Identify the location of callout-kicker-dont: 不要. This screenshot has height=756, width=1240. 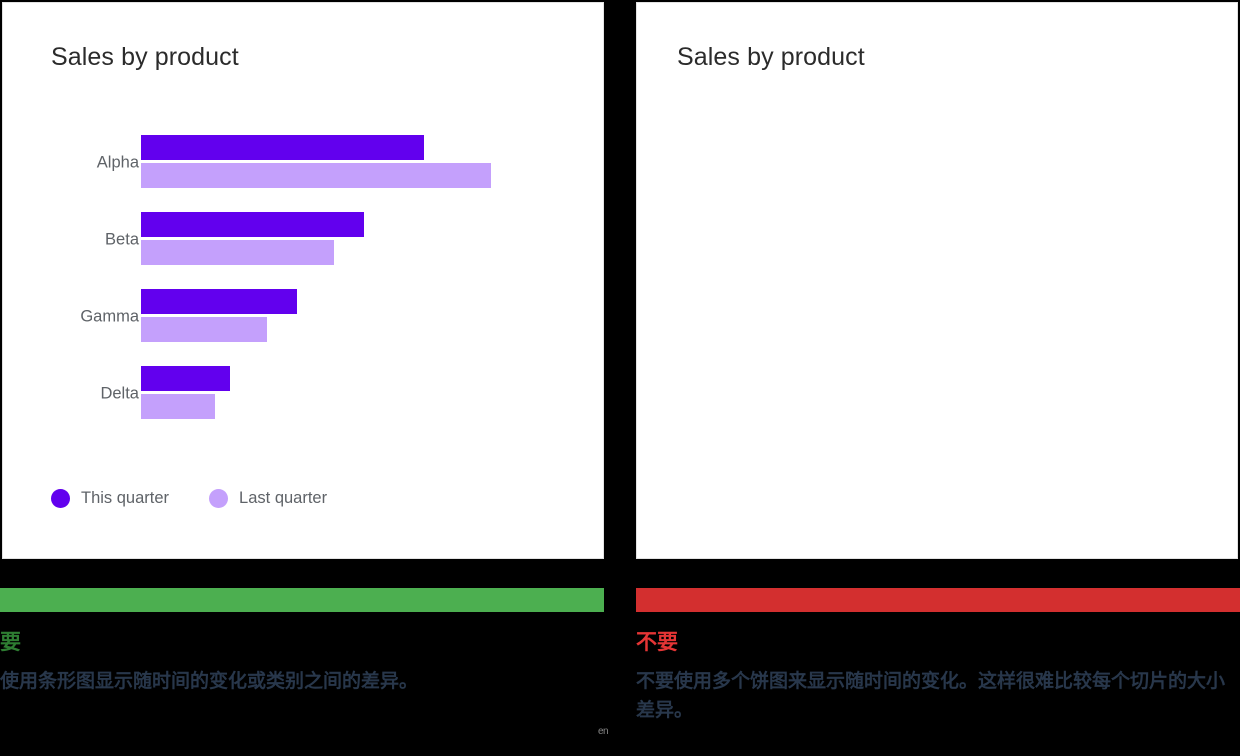
(657, 642).